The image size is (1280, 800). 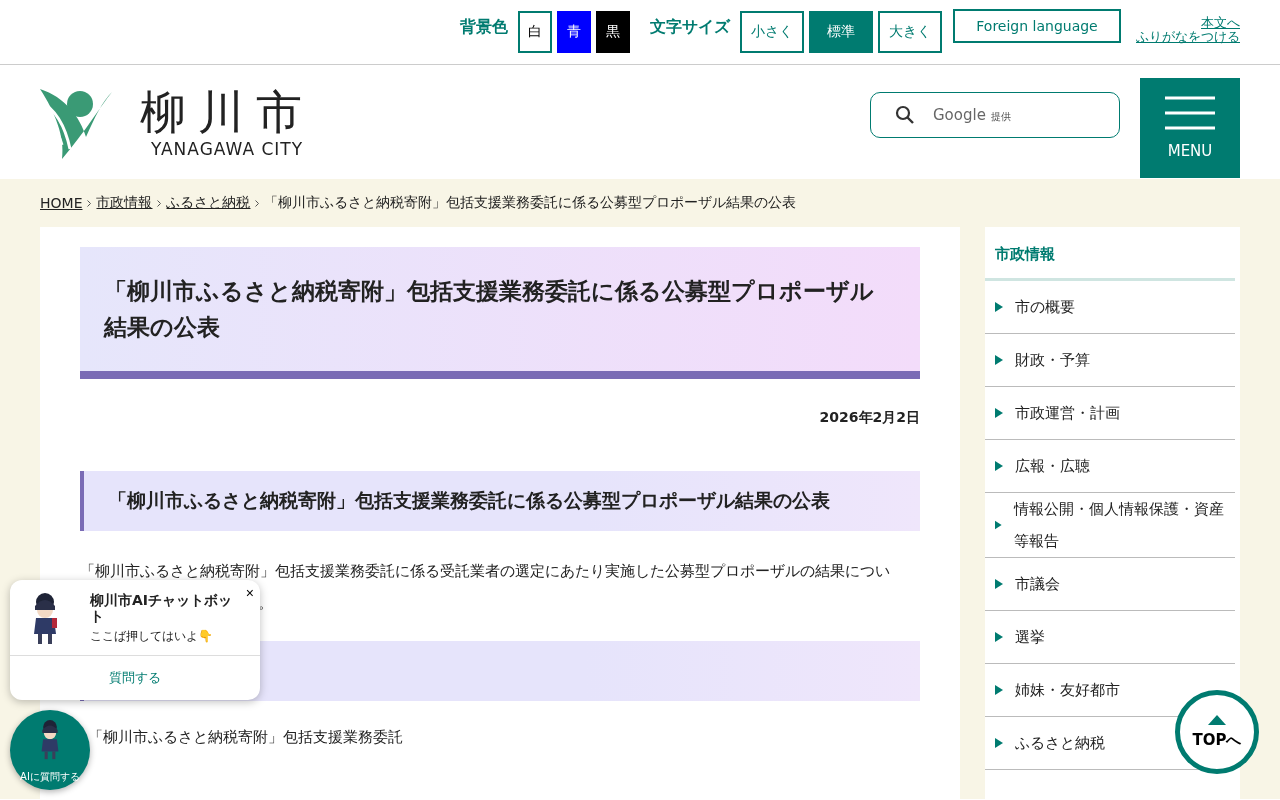 I want to click on sidebar-link: 姉妹・友好都市, so click(x=1067, y=690).